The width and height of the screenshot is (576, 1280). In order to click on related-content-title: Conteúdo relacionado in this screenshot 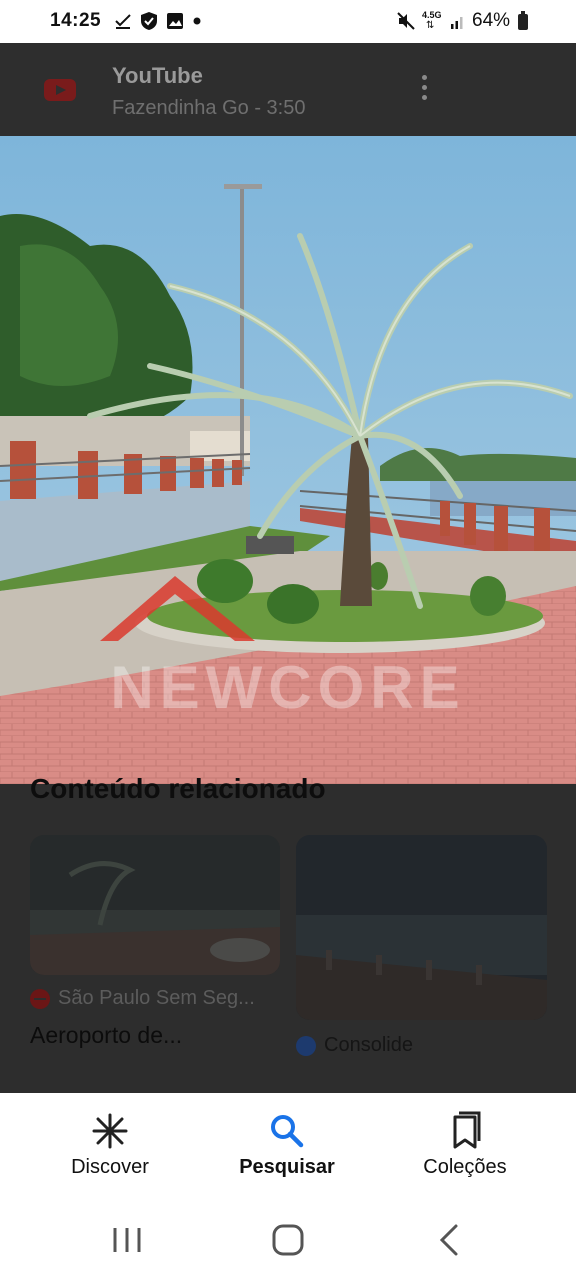, I will do `click(178, 788)`.